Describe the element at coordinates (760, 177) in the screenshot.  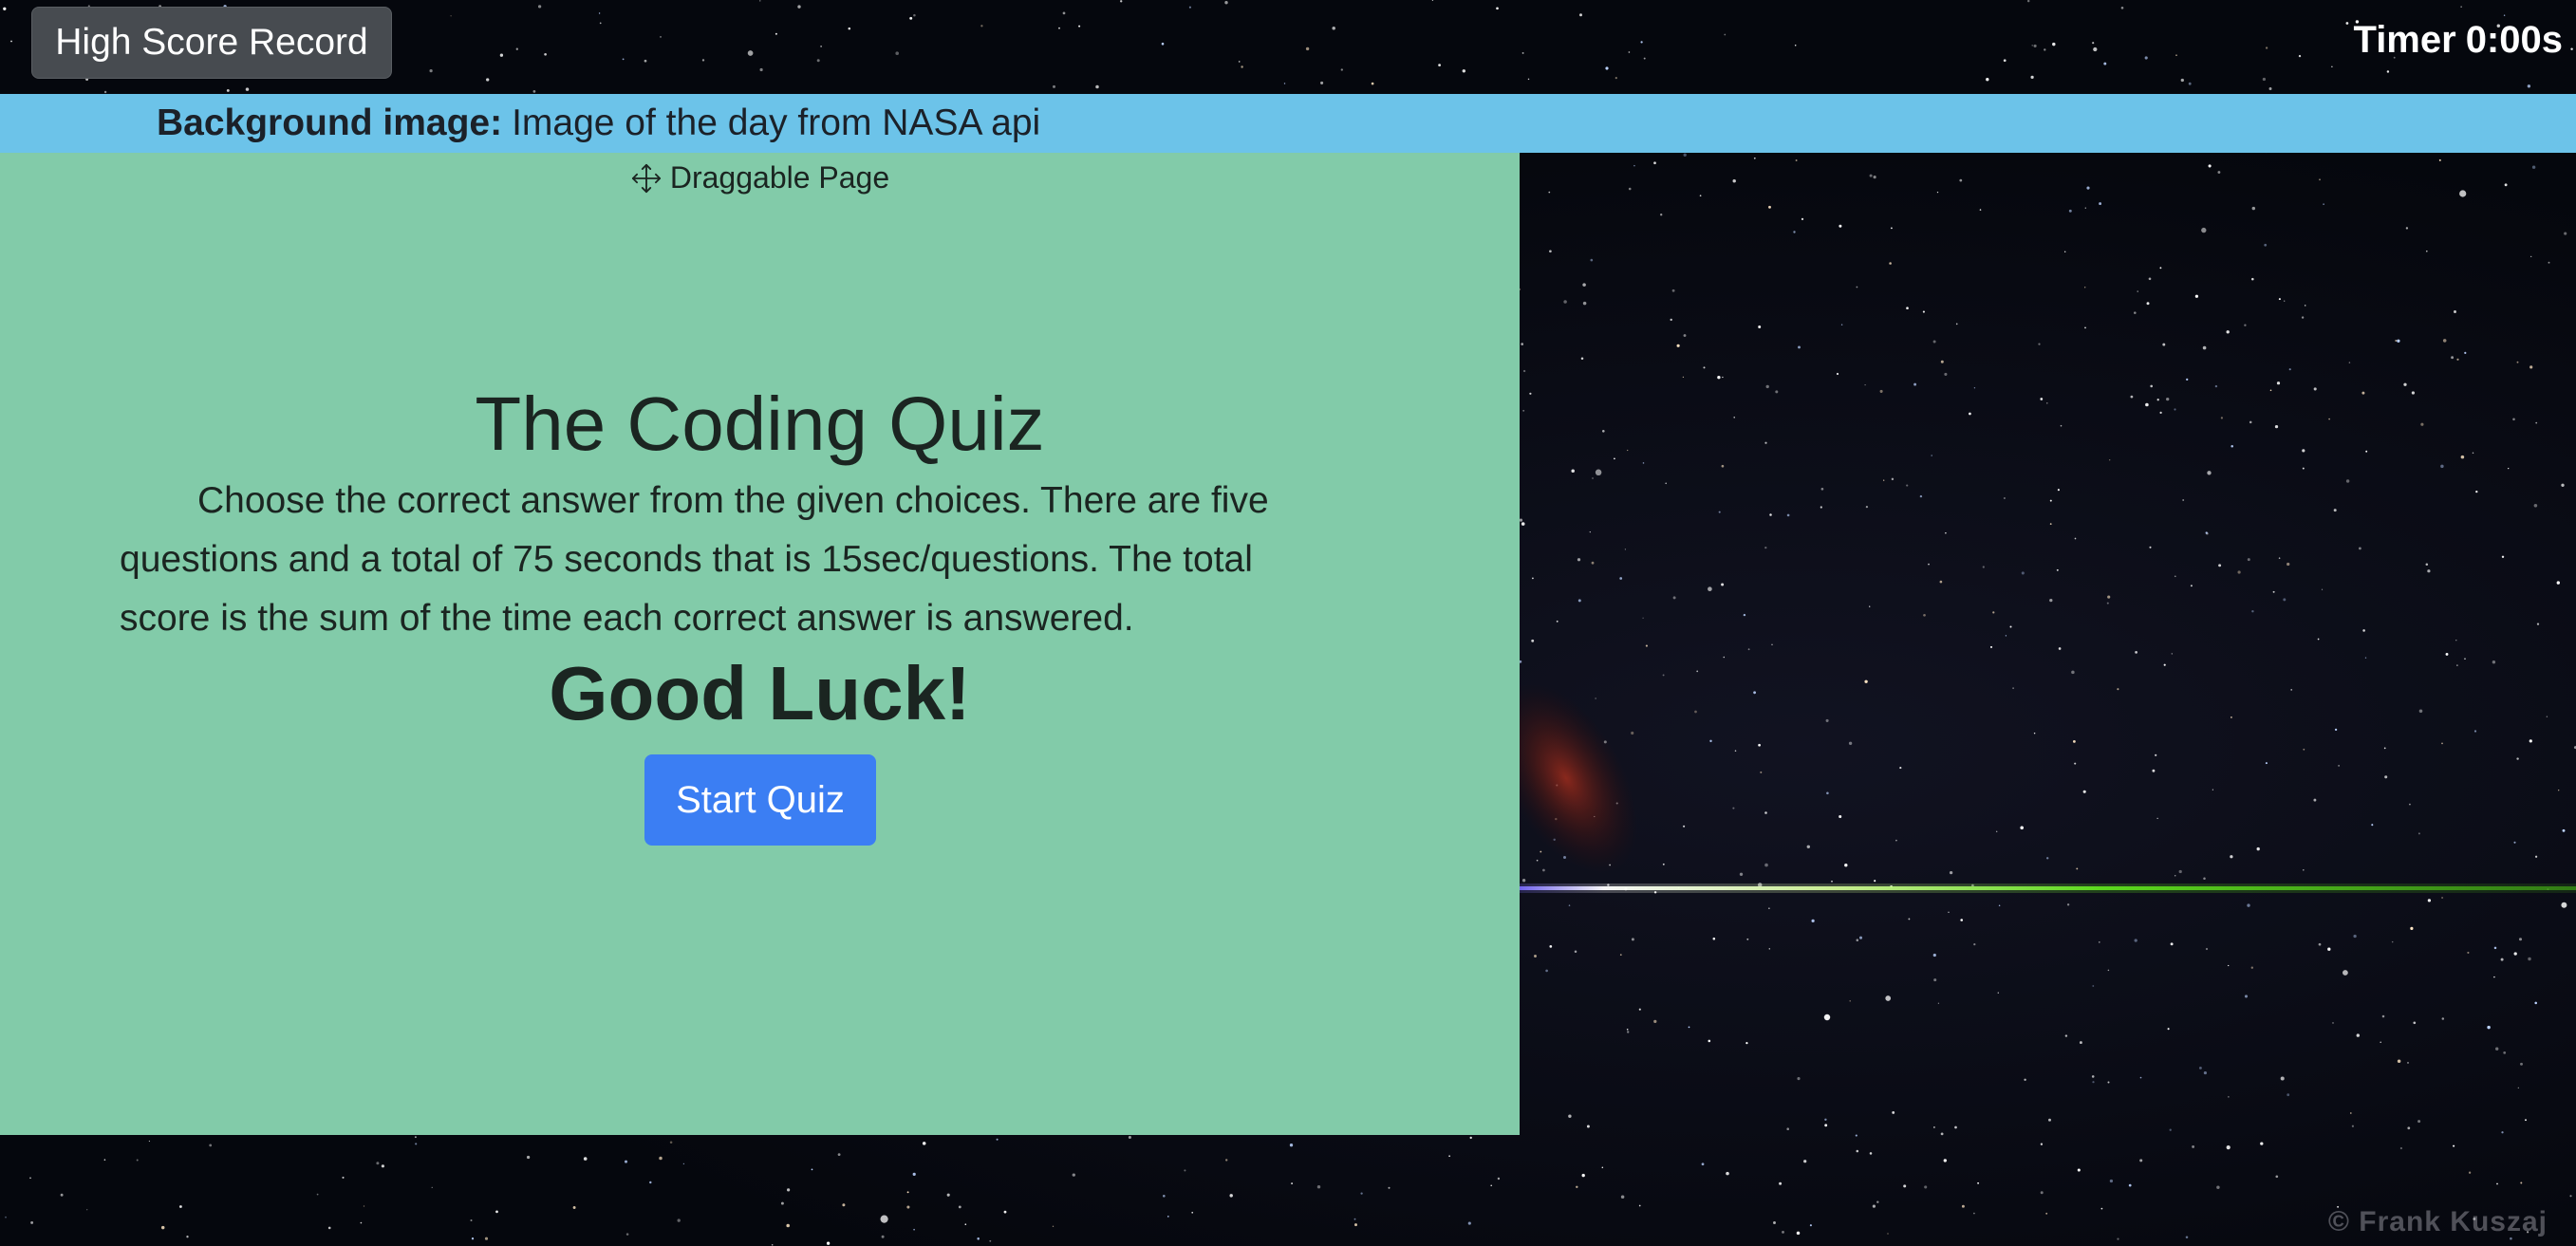
I see `drag-handle: Draggable Page` at that location.